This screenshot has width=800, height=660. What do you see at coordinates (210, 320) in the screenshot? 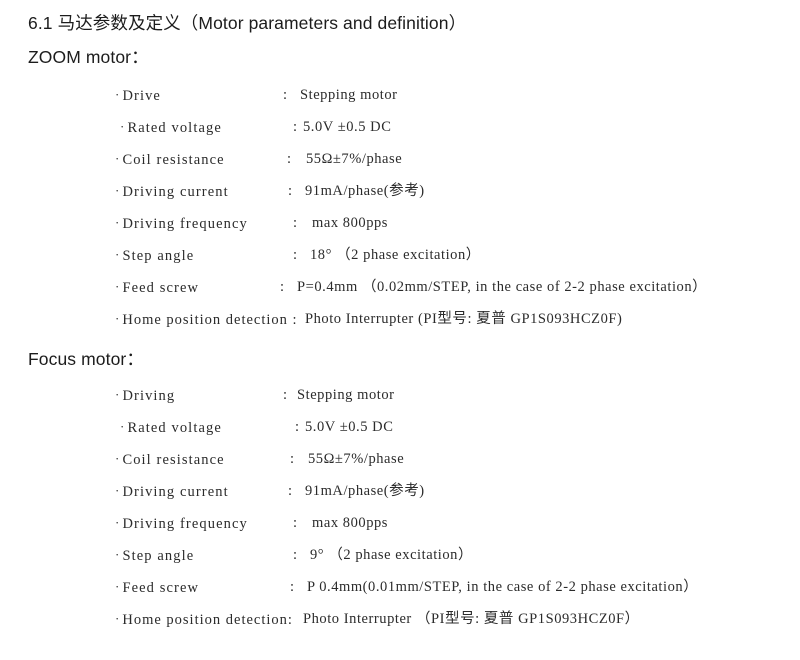
I see `home-position-label-text: Home position detection :` at bounding box center [210, 320].